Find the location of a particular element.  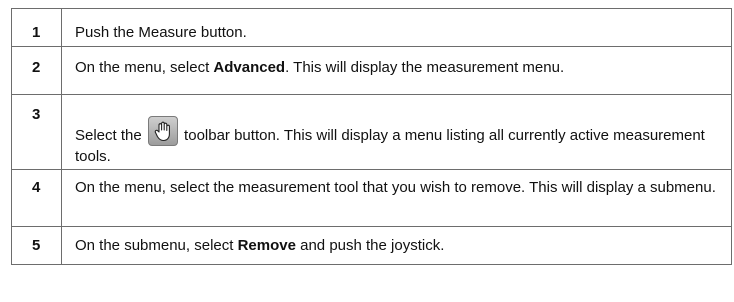

step-row: 1 Push the Measure button. is located at coordinates (371, 27).